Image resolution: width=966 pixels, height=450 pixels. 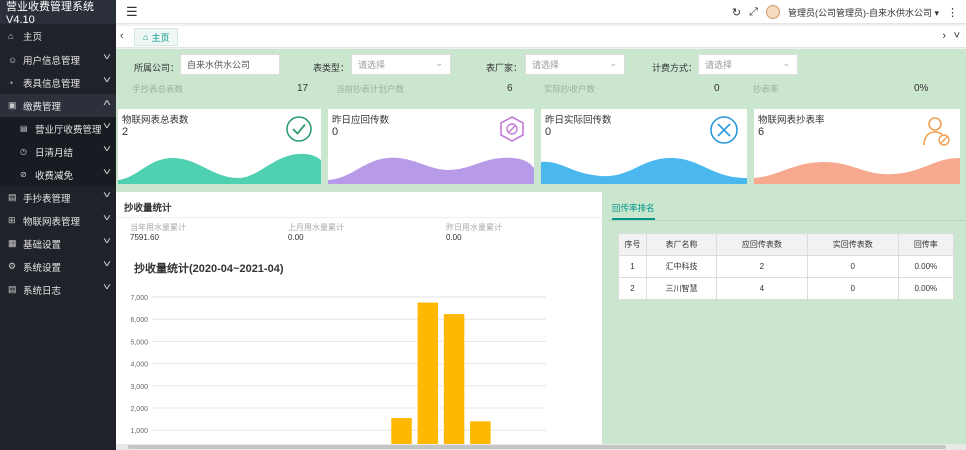 I want to click on sidebar-item-fee-reduction: ⊘ 收费减免 ˅, so click(x=58, y=174).